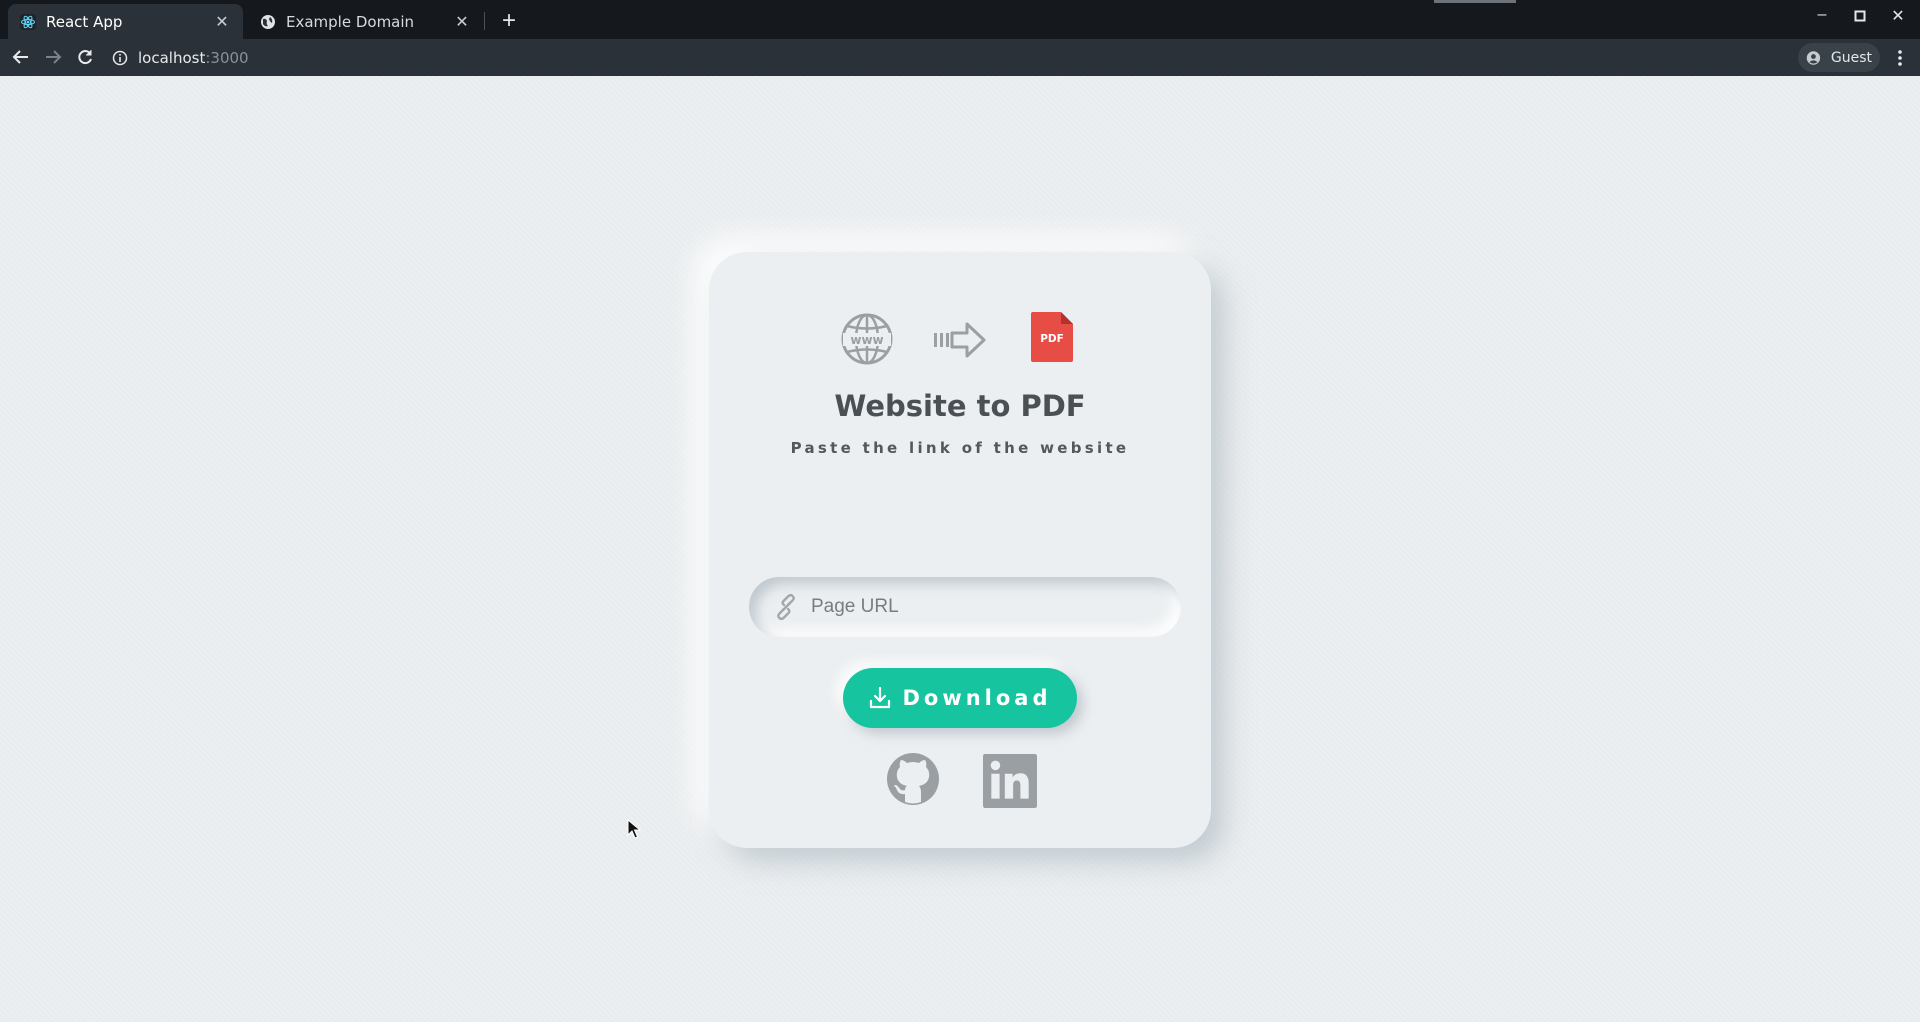 The height and width of the screenshot is (1022, 1920). I want to click on url-host: localhost, so click(172, 57).